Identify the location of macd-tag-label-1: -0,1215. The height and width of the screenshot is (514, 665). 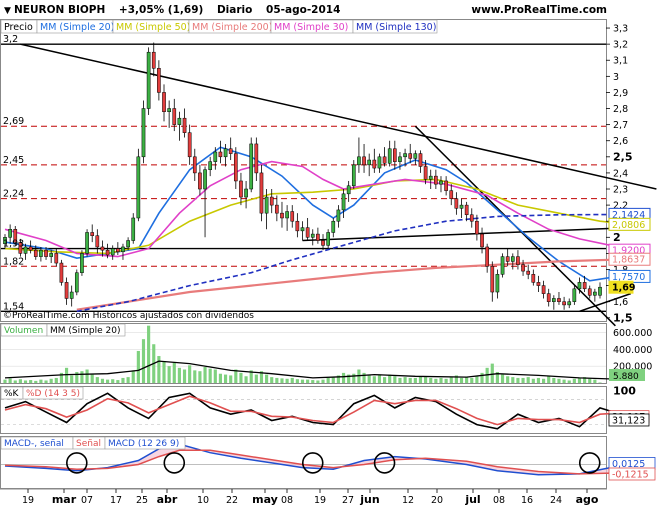
(630, 474).